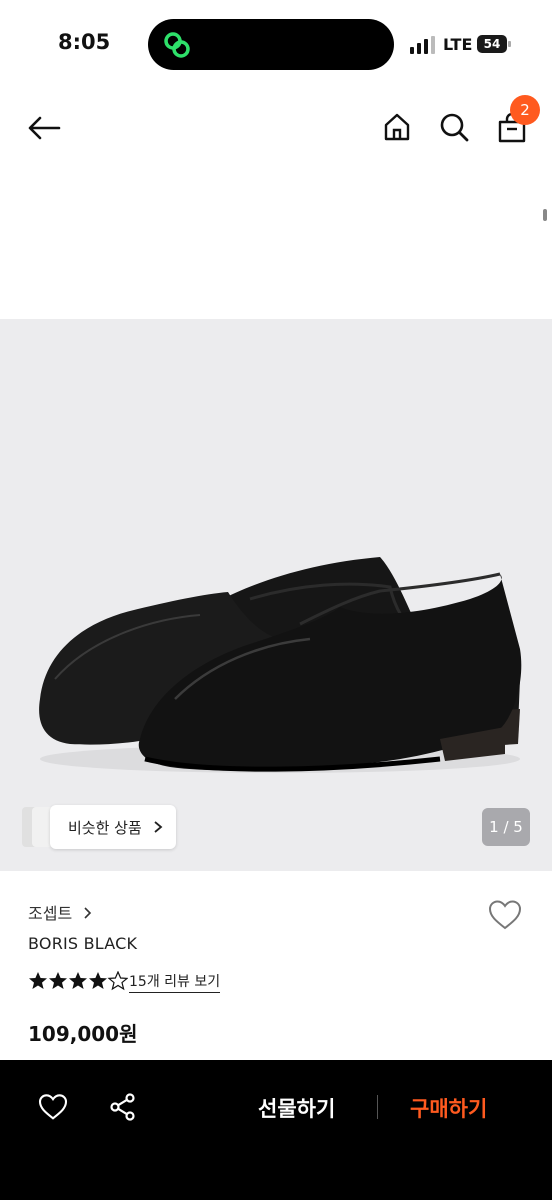 This screenshot has width=552, height=1200. Describe the element at coordinates (50, 913) in the screenshot. I see `brand-name: 조셉트` at that location.